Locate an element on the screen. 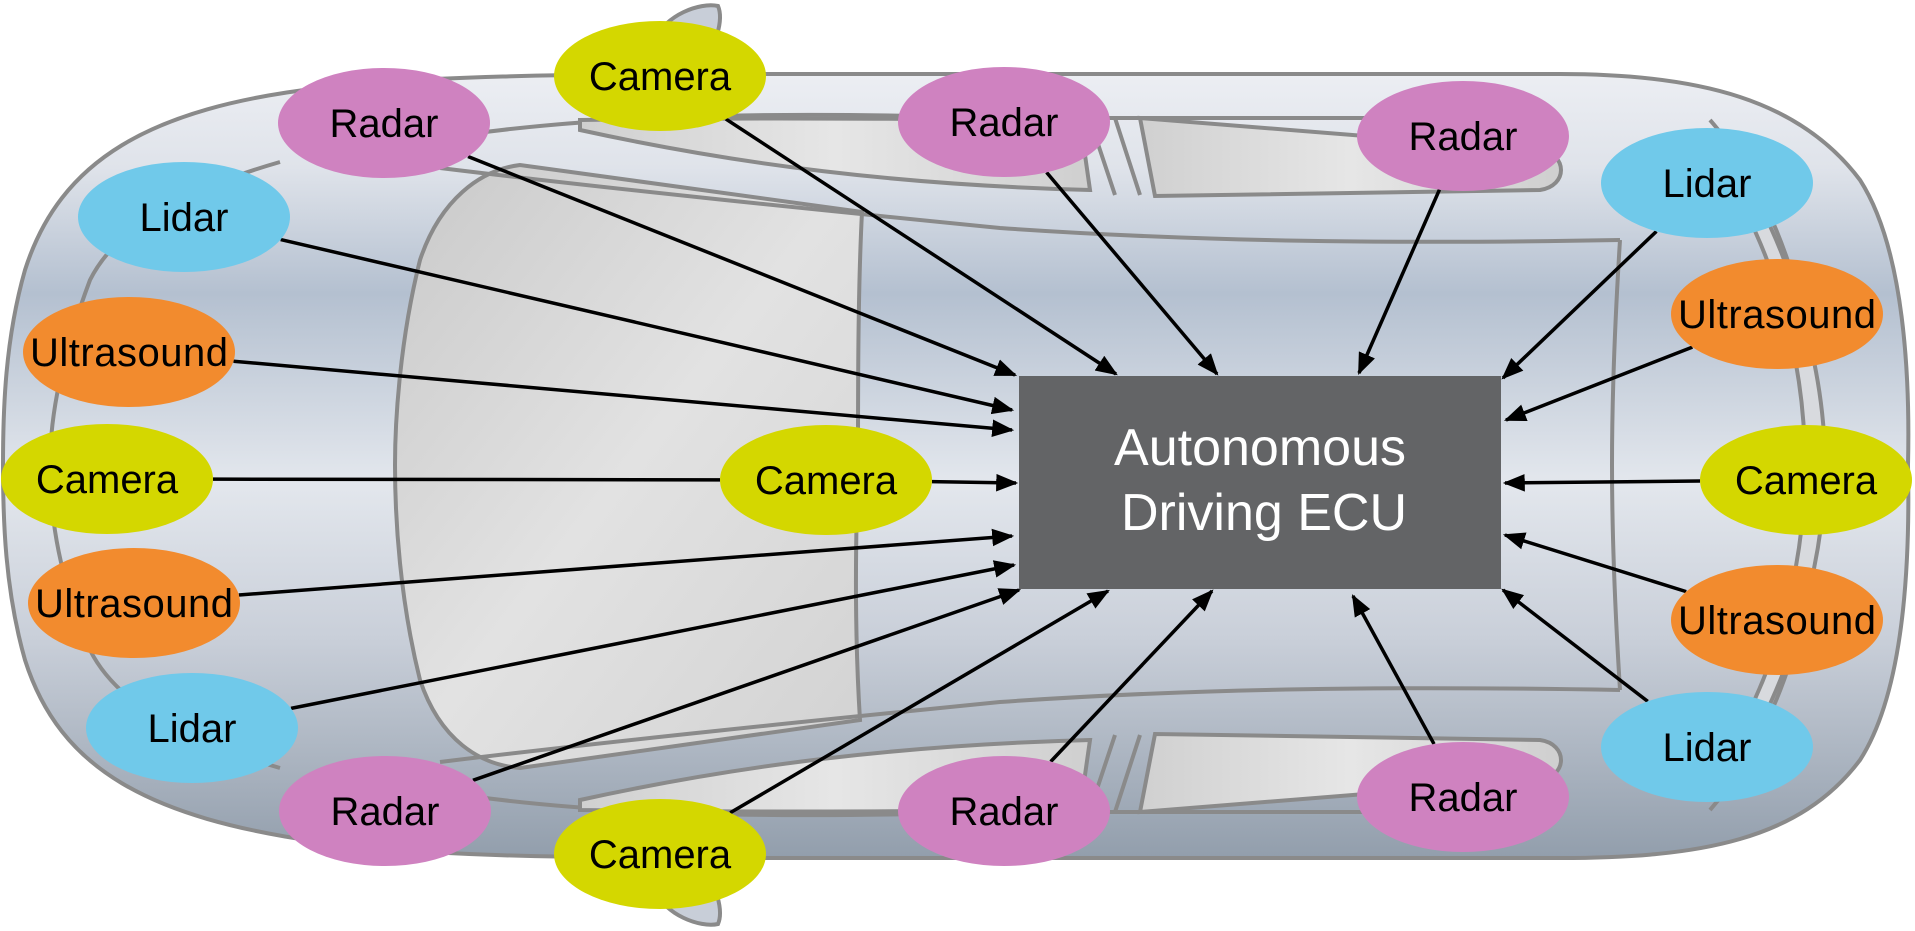 Image resolution: width=1915 pixels, height=931 pixels. sensor-node-radar-top-middle: Radar is located at coordinates (1004, 122).